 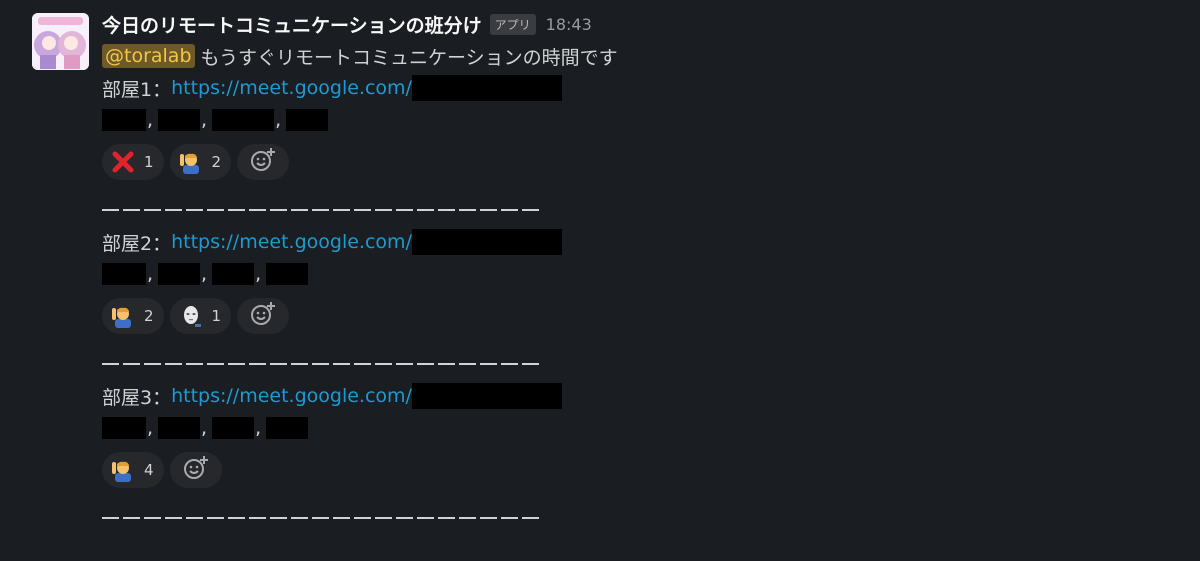 I want to click on intro-line: @toralab もうすぐリモートコミュニケーションの時間です, so click(x=642, y=56).